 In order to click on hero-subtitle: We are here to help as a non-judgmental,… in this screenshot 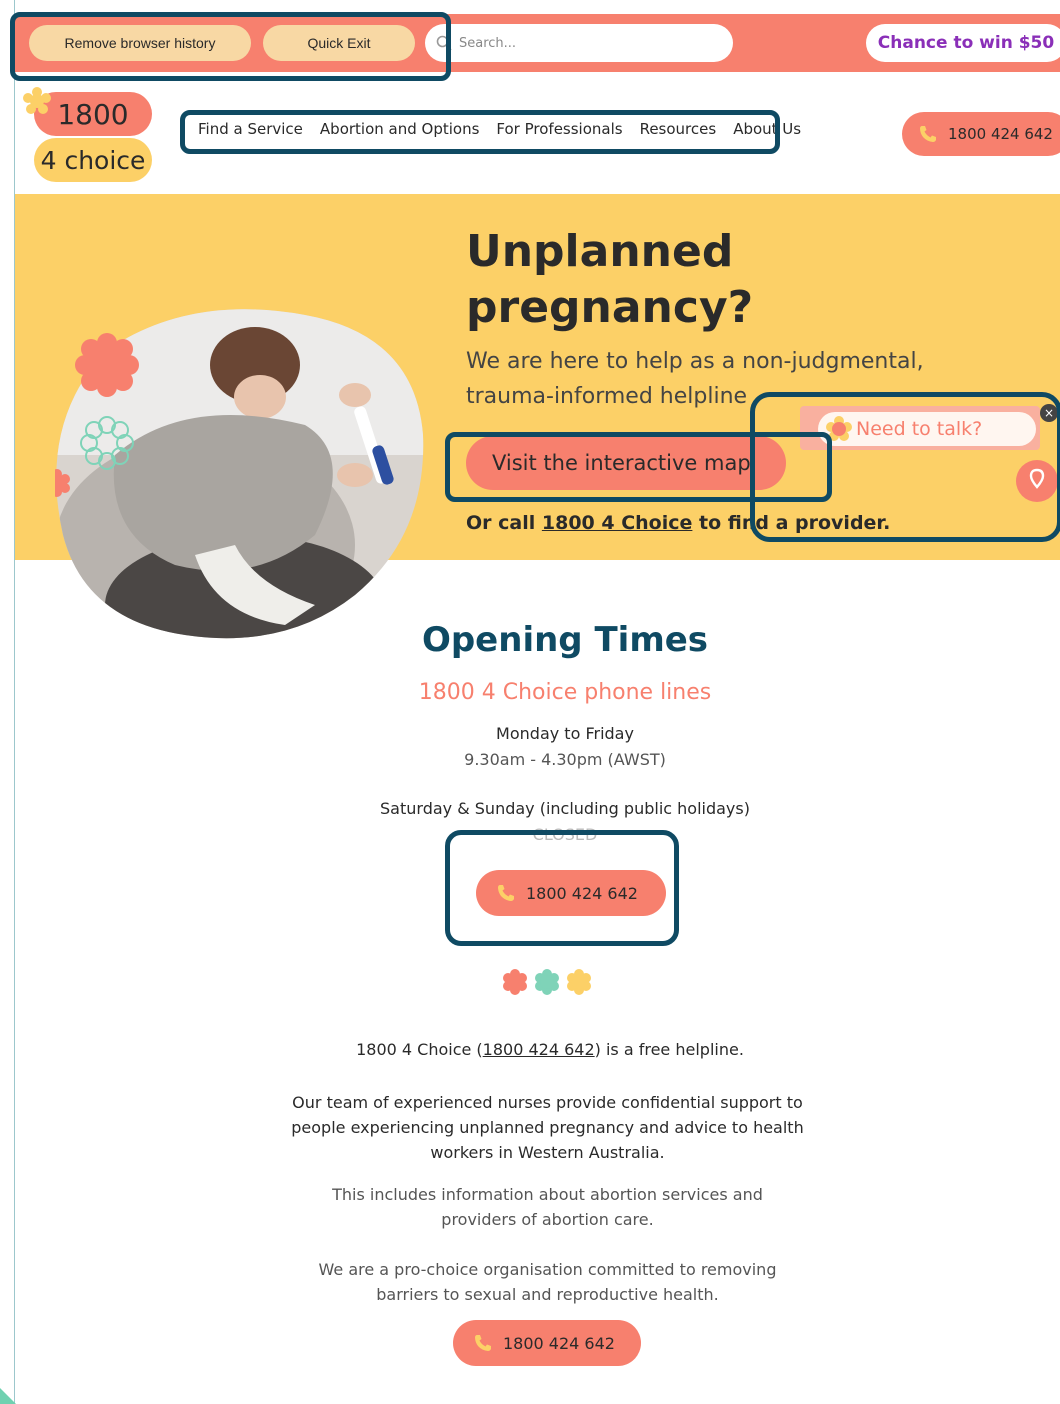, I will do `click(695, 379)`.